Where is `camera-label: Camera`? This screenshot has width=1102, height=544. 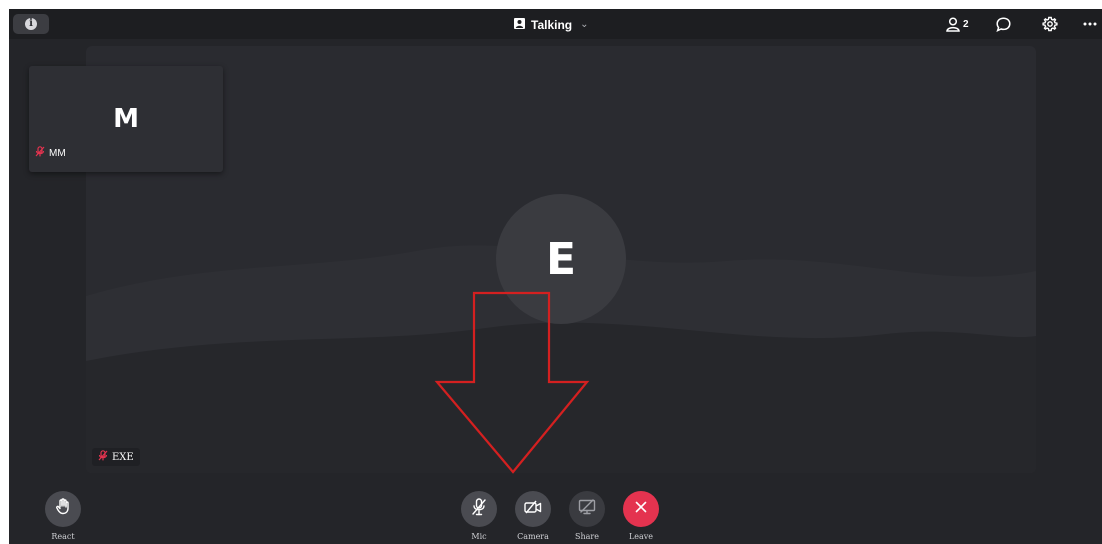 camera-label: Camera is located at coordinates (533, 536).